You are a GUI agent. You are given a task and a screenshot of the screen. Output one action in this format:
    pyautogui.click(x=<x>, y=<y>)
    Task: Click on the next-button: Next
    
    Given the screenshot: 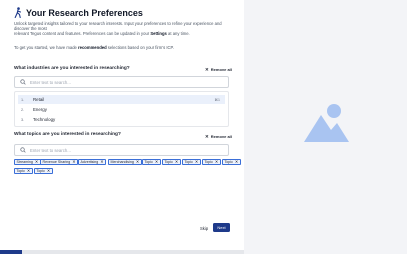 What is the action you would take?
    pyautogui.click(x=221, y=227)
    